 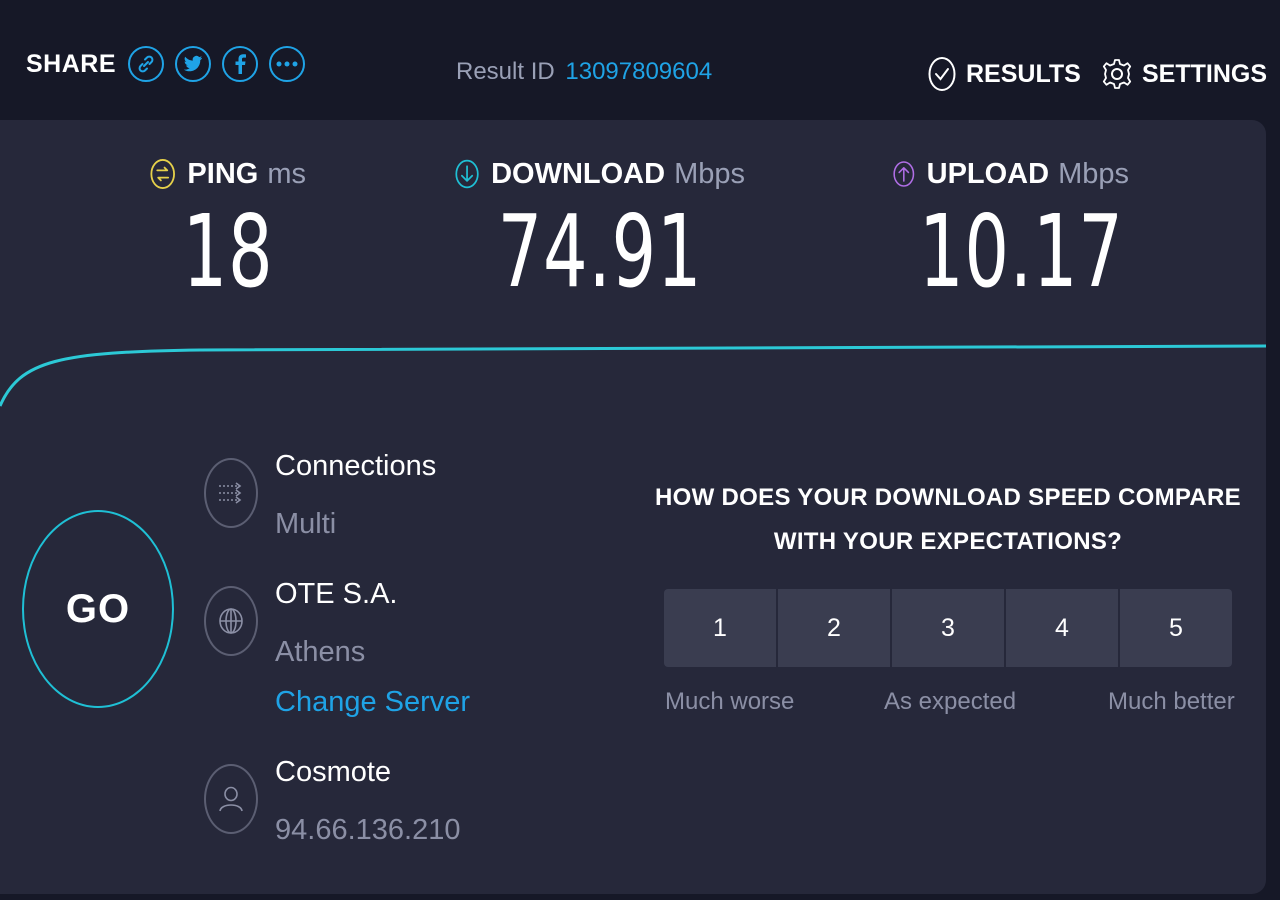 I want to click on download-header: DOWNLOAD Mbps, so click(x=600, y=174).